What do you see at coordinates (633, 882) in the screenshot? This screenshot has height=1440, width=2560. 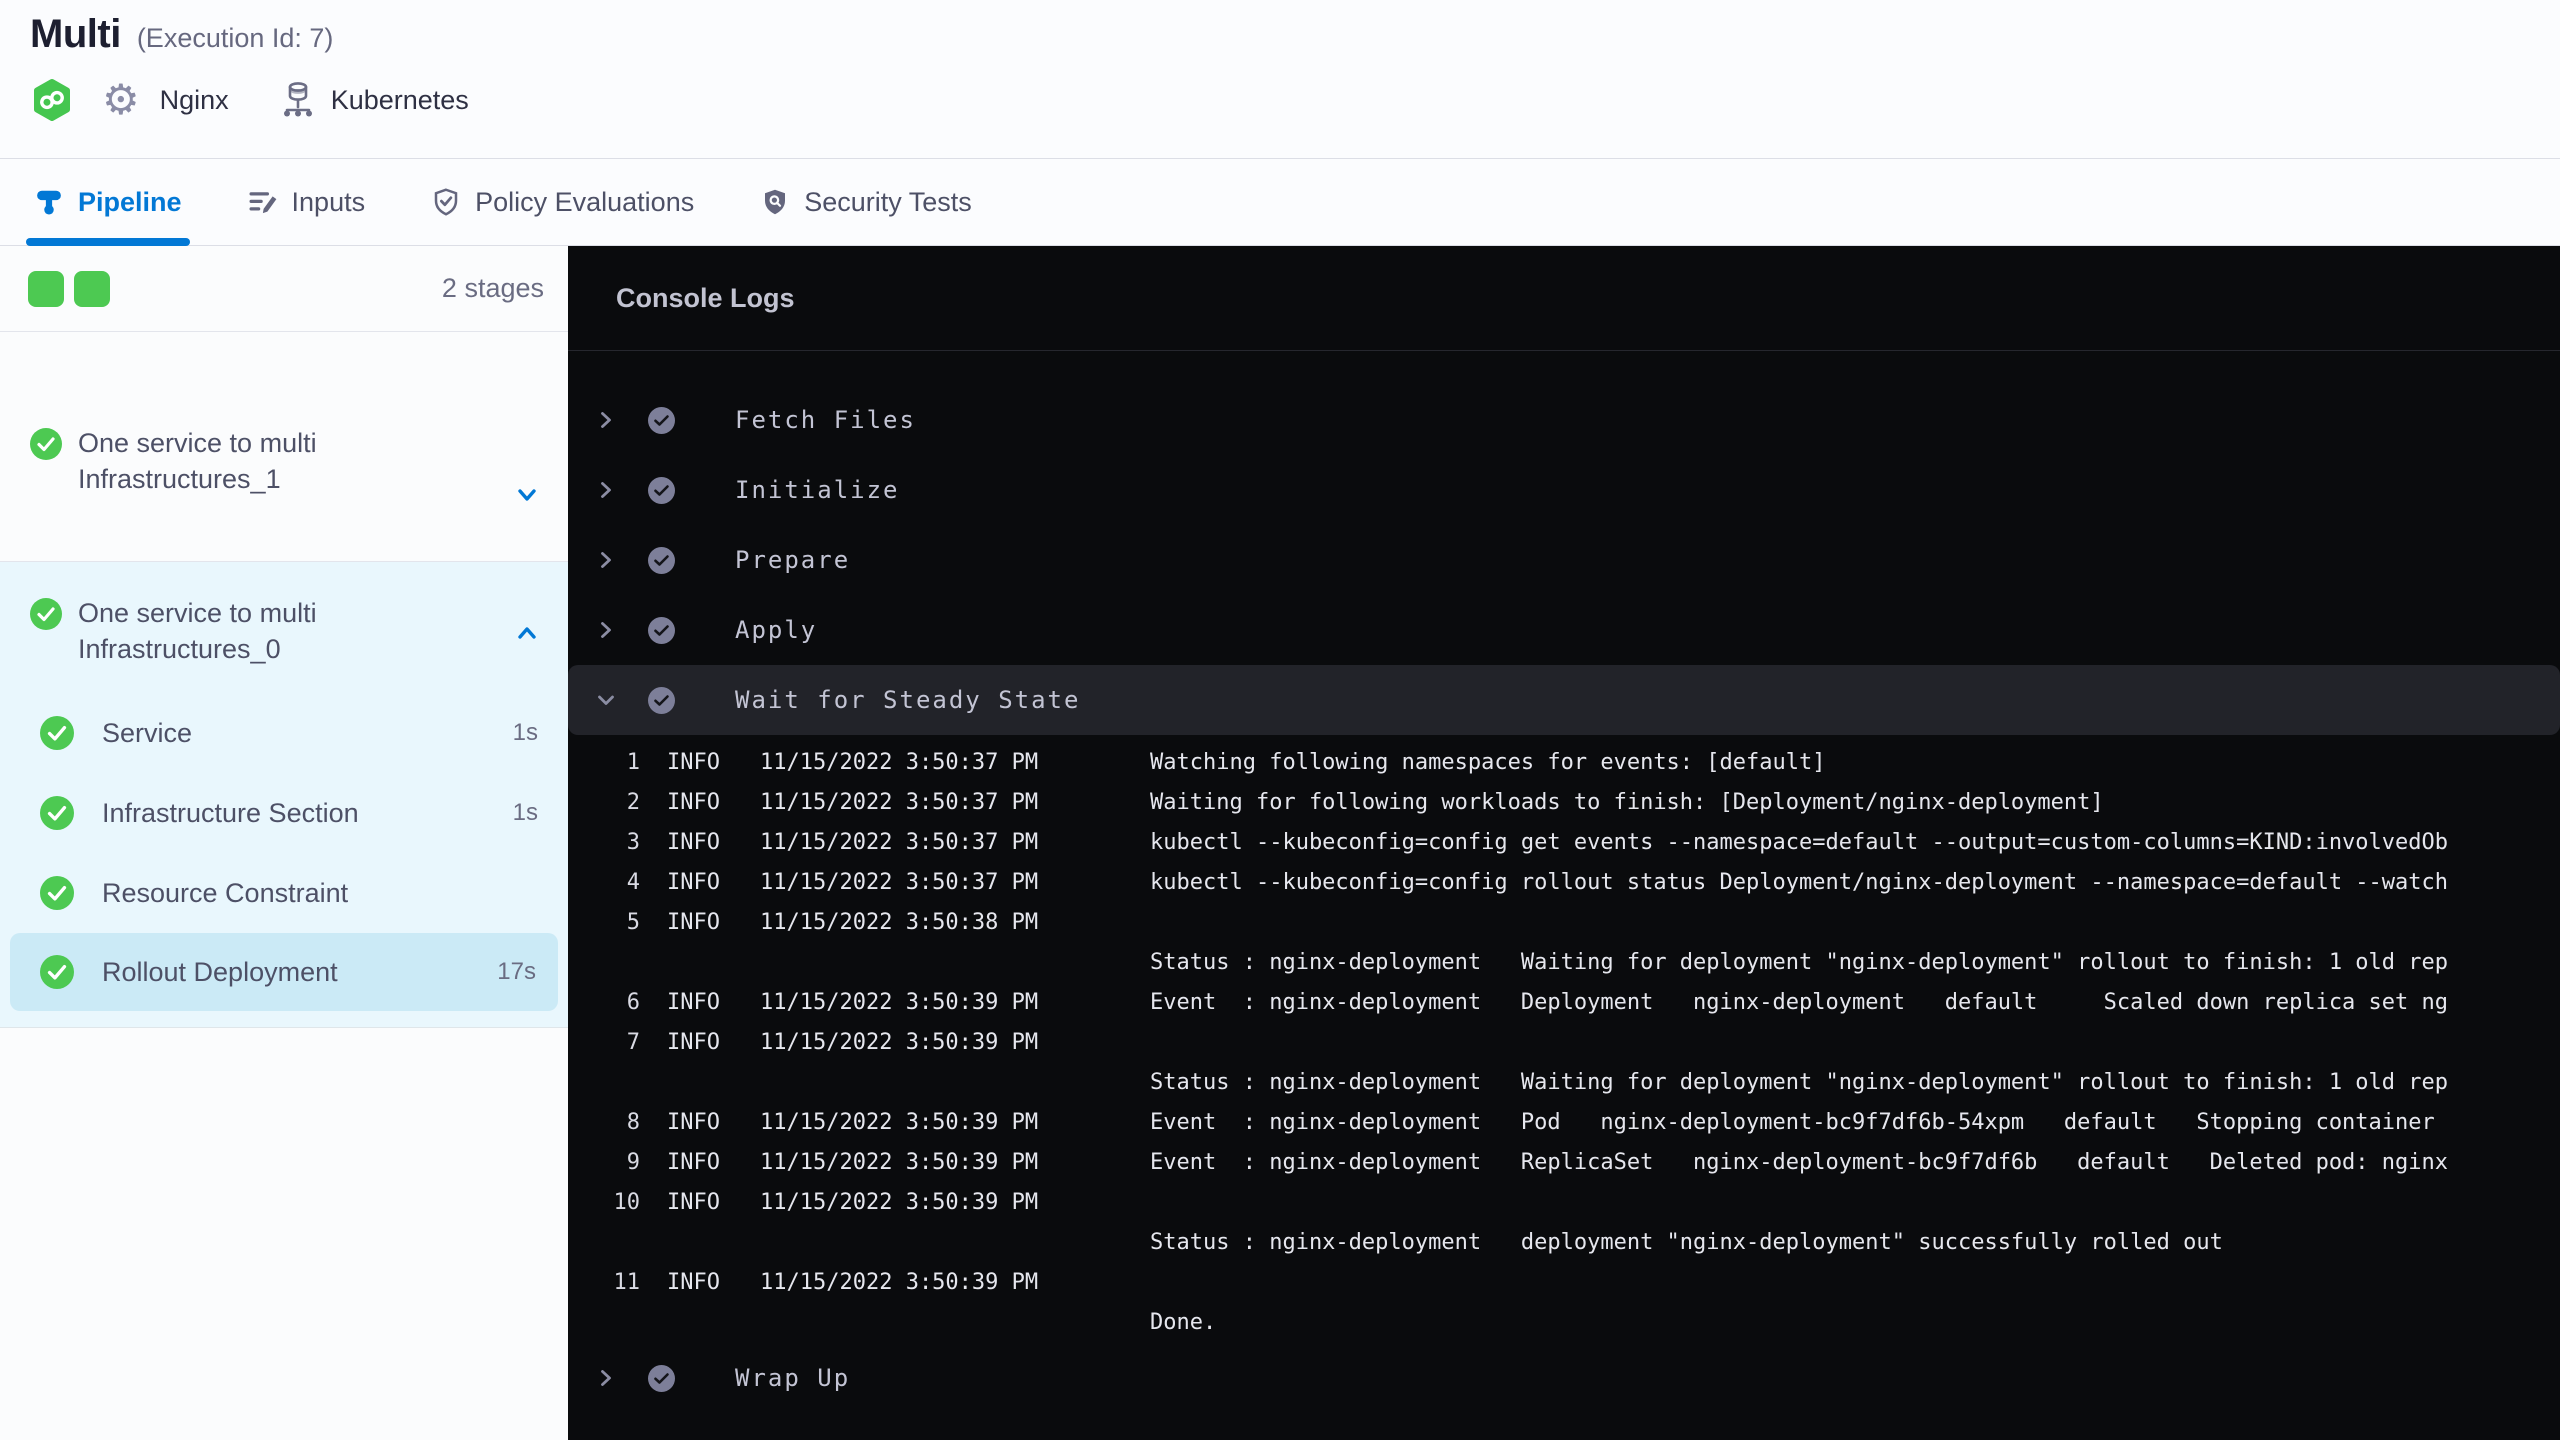 I see `log-line-number: 4` at bounding box center [633, 882].